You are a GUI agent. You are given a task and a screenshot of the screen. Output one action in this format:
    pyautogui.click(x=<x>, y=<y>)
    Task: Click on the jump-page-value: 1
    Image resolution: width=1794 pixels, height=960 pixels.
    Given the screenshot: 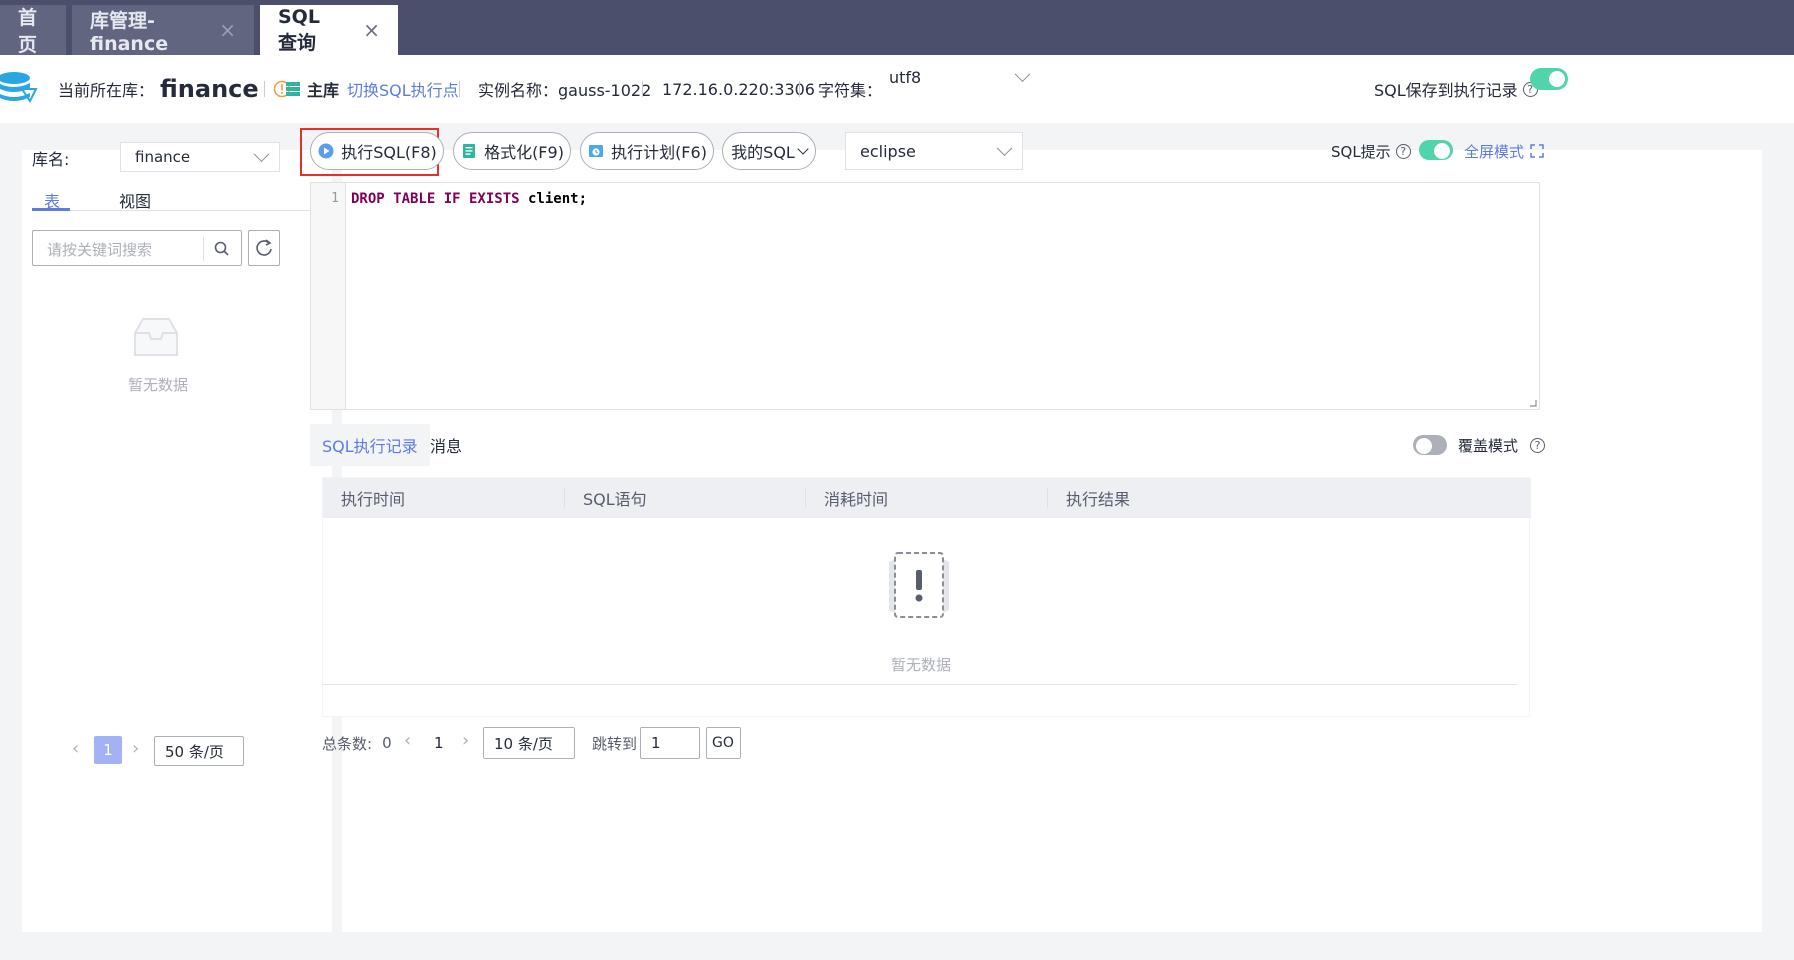 What is the action you would take?
    pyautogui.click(x=656, y=743)
    